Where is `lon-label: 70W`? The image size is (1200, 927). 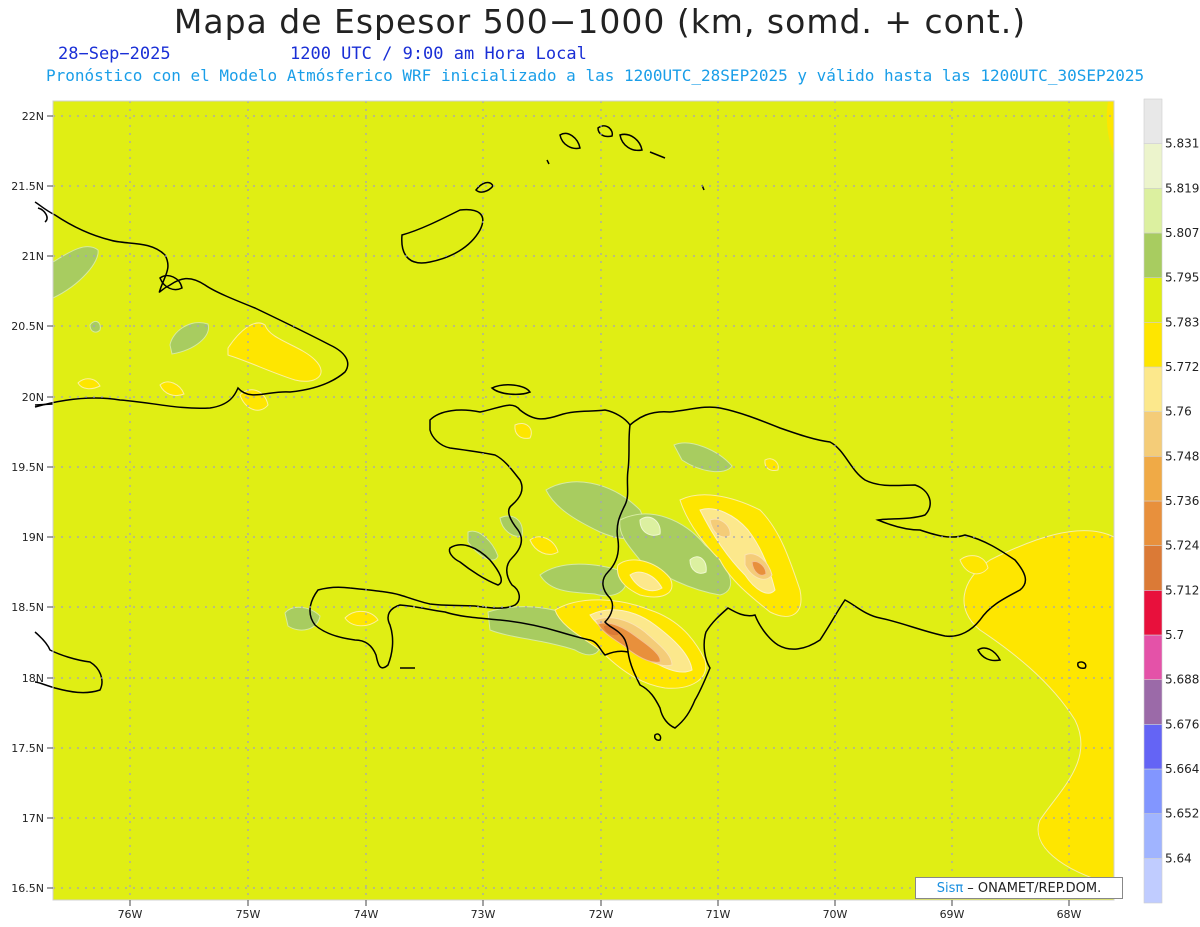
lon-label: 70W is located at coordinates (835, 914).